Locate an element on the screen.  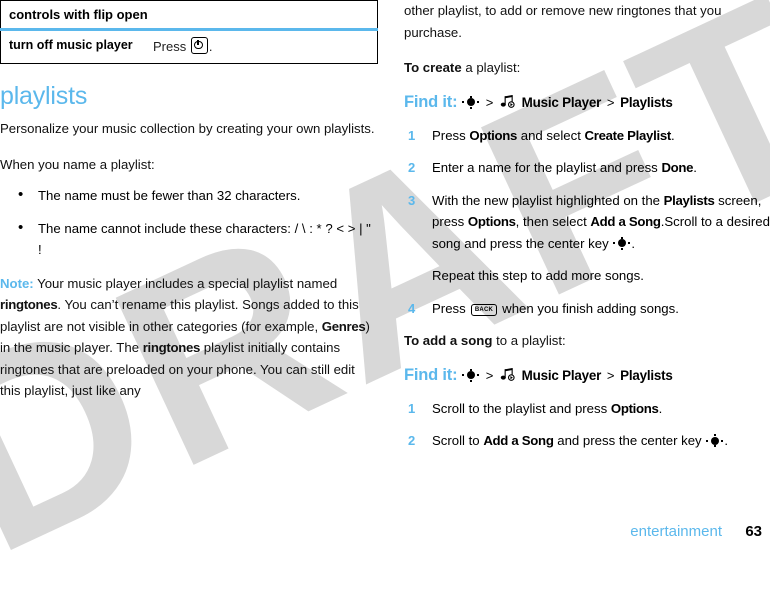
step-seg: and select is located at coordinates (551, 135).